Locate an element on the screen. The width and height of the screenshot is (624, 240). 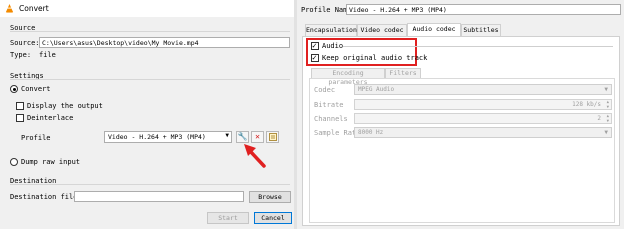
new-profile-icon is located at coordinates (272, 137).